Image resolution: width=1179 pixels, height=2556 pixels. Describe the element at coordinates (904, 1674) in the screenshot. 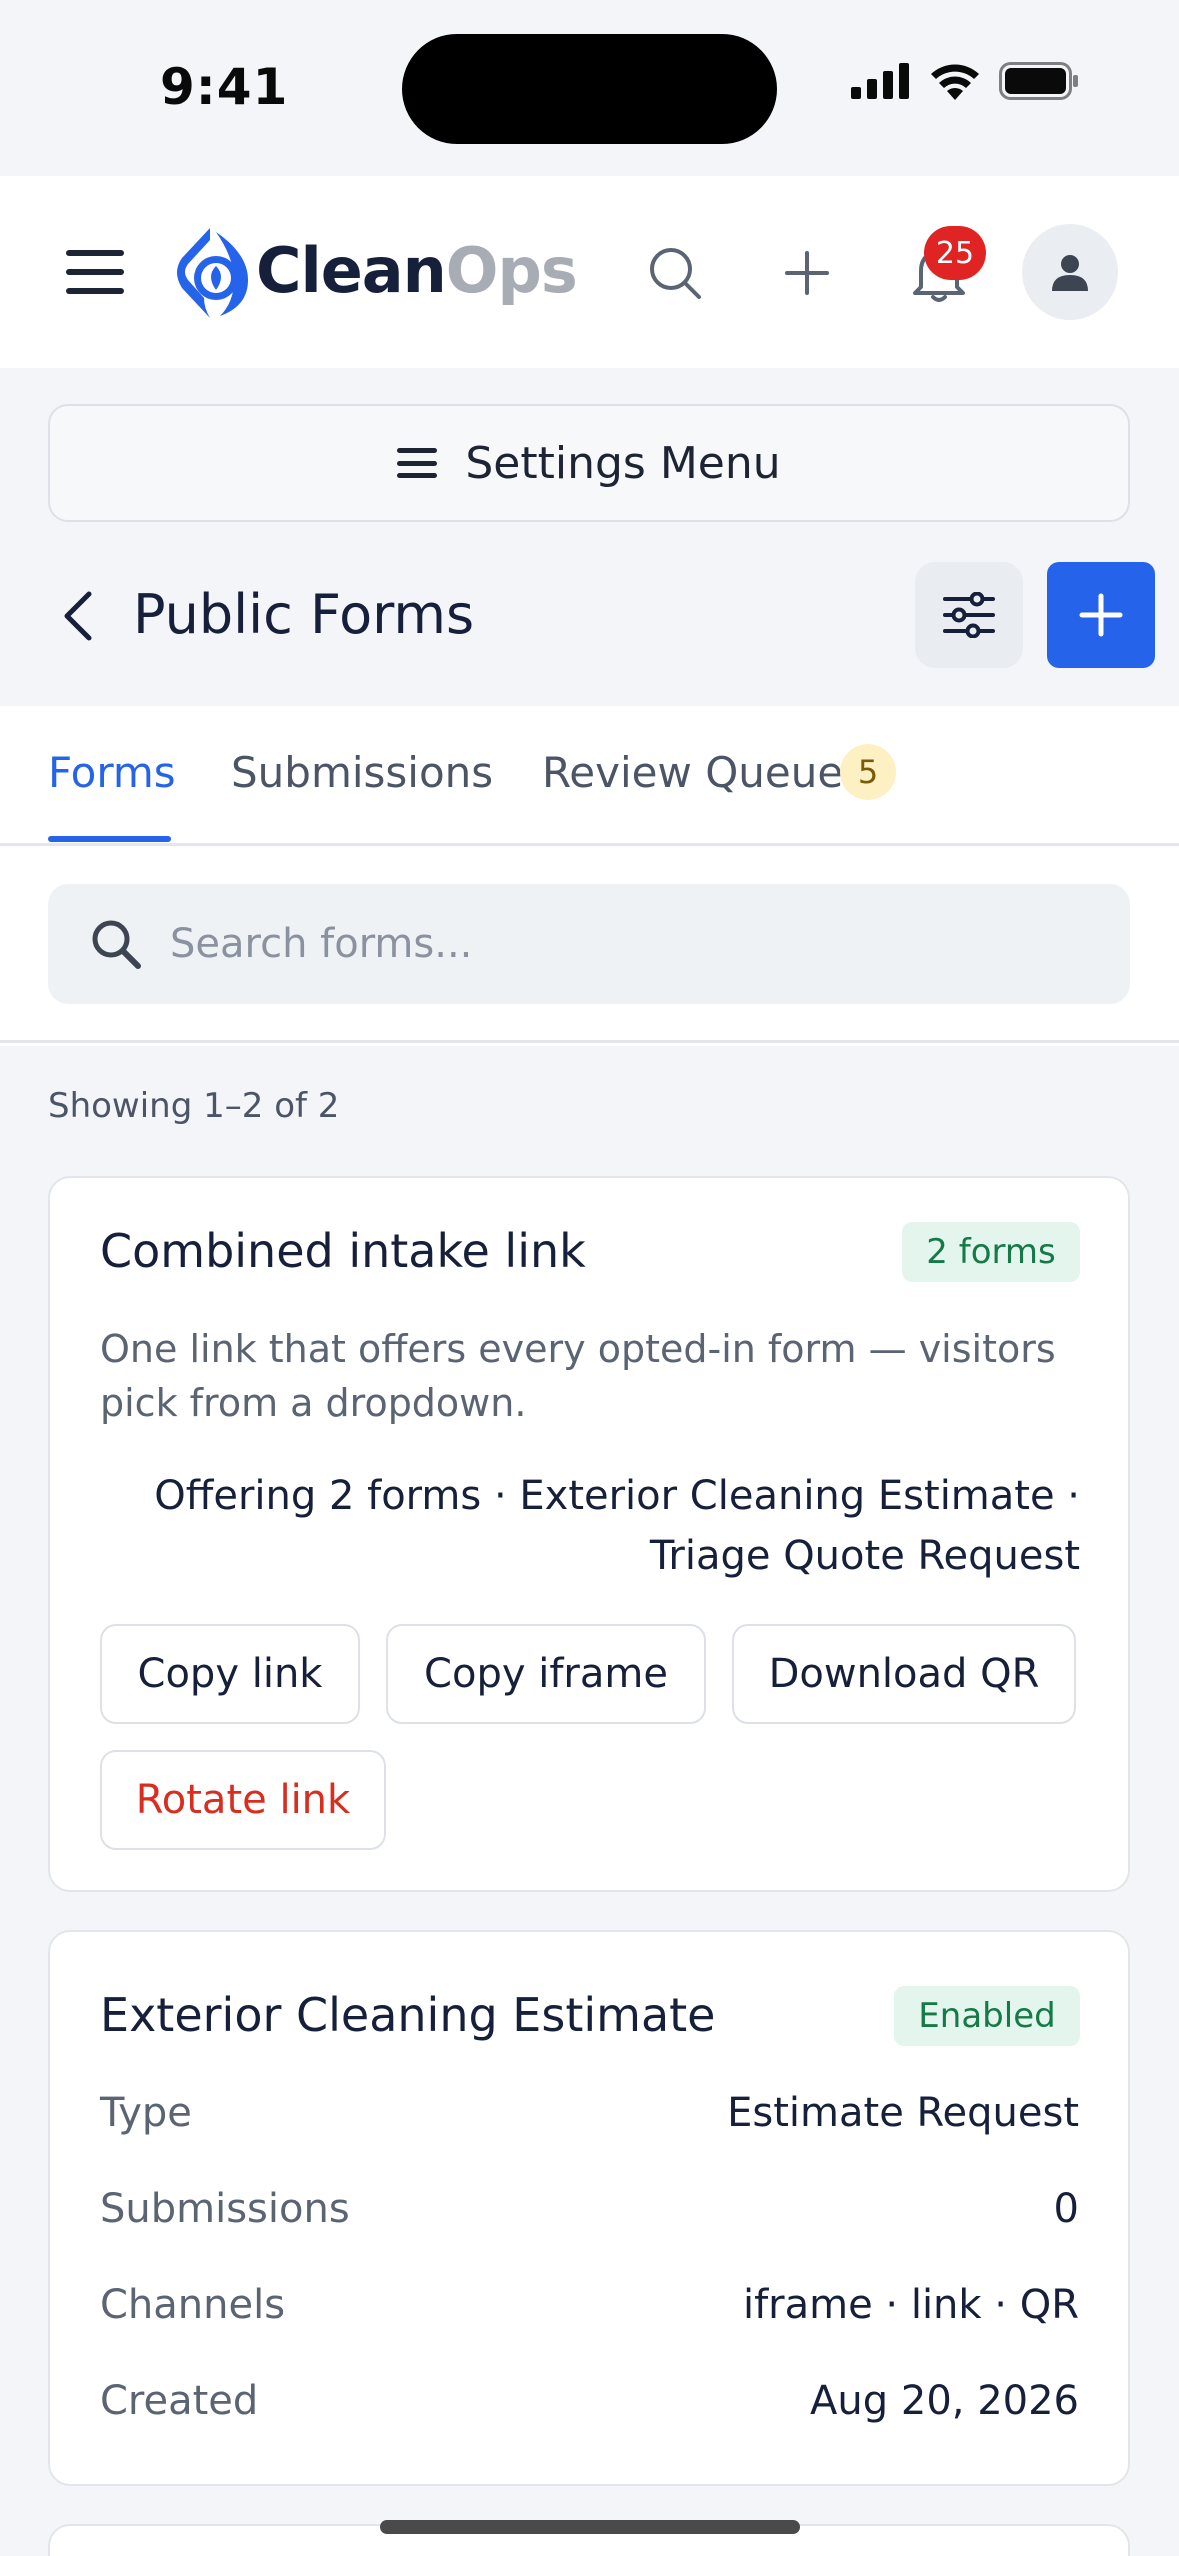

I see `download-qr-button: Download QR` at that location.